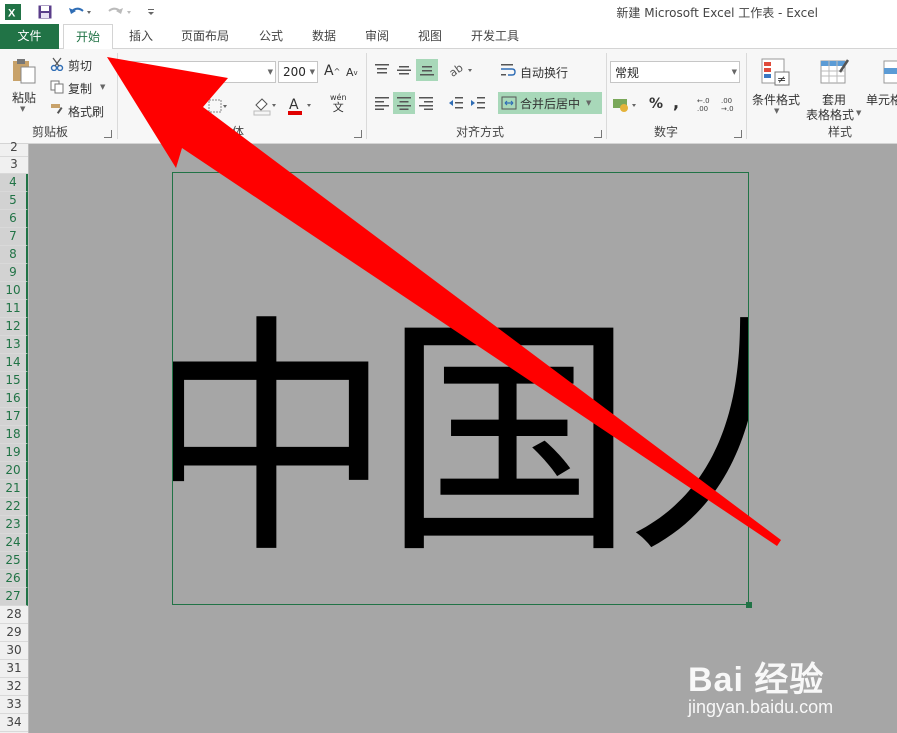 The image size is (897, 733). What do you see at coordinates (888, 72) in the screenshot?
I see `cell-styles-icon` at bounding box center [888, 72].